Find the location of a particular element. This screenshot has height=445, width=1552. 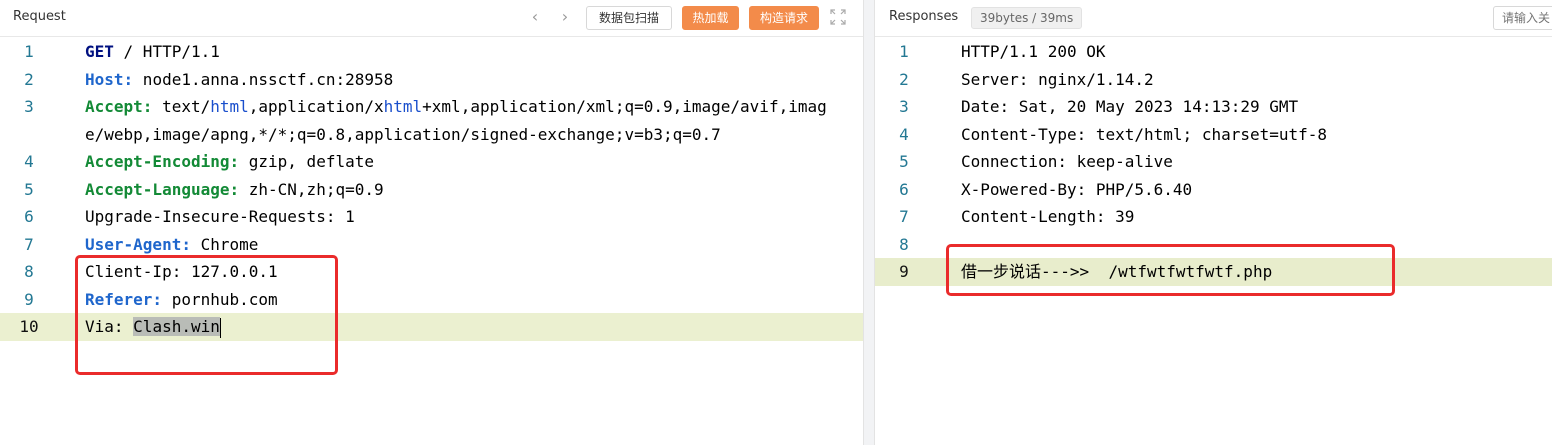

packet-scan-button: 数据包扫描 is located at coordinates (629, 18).